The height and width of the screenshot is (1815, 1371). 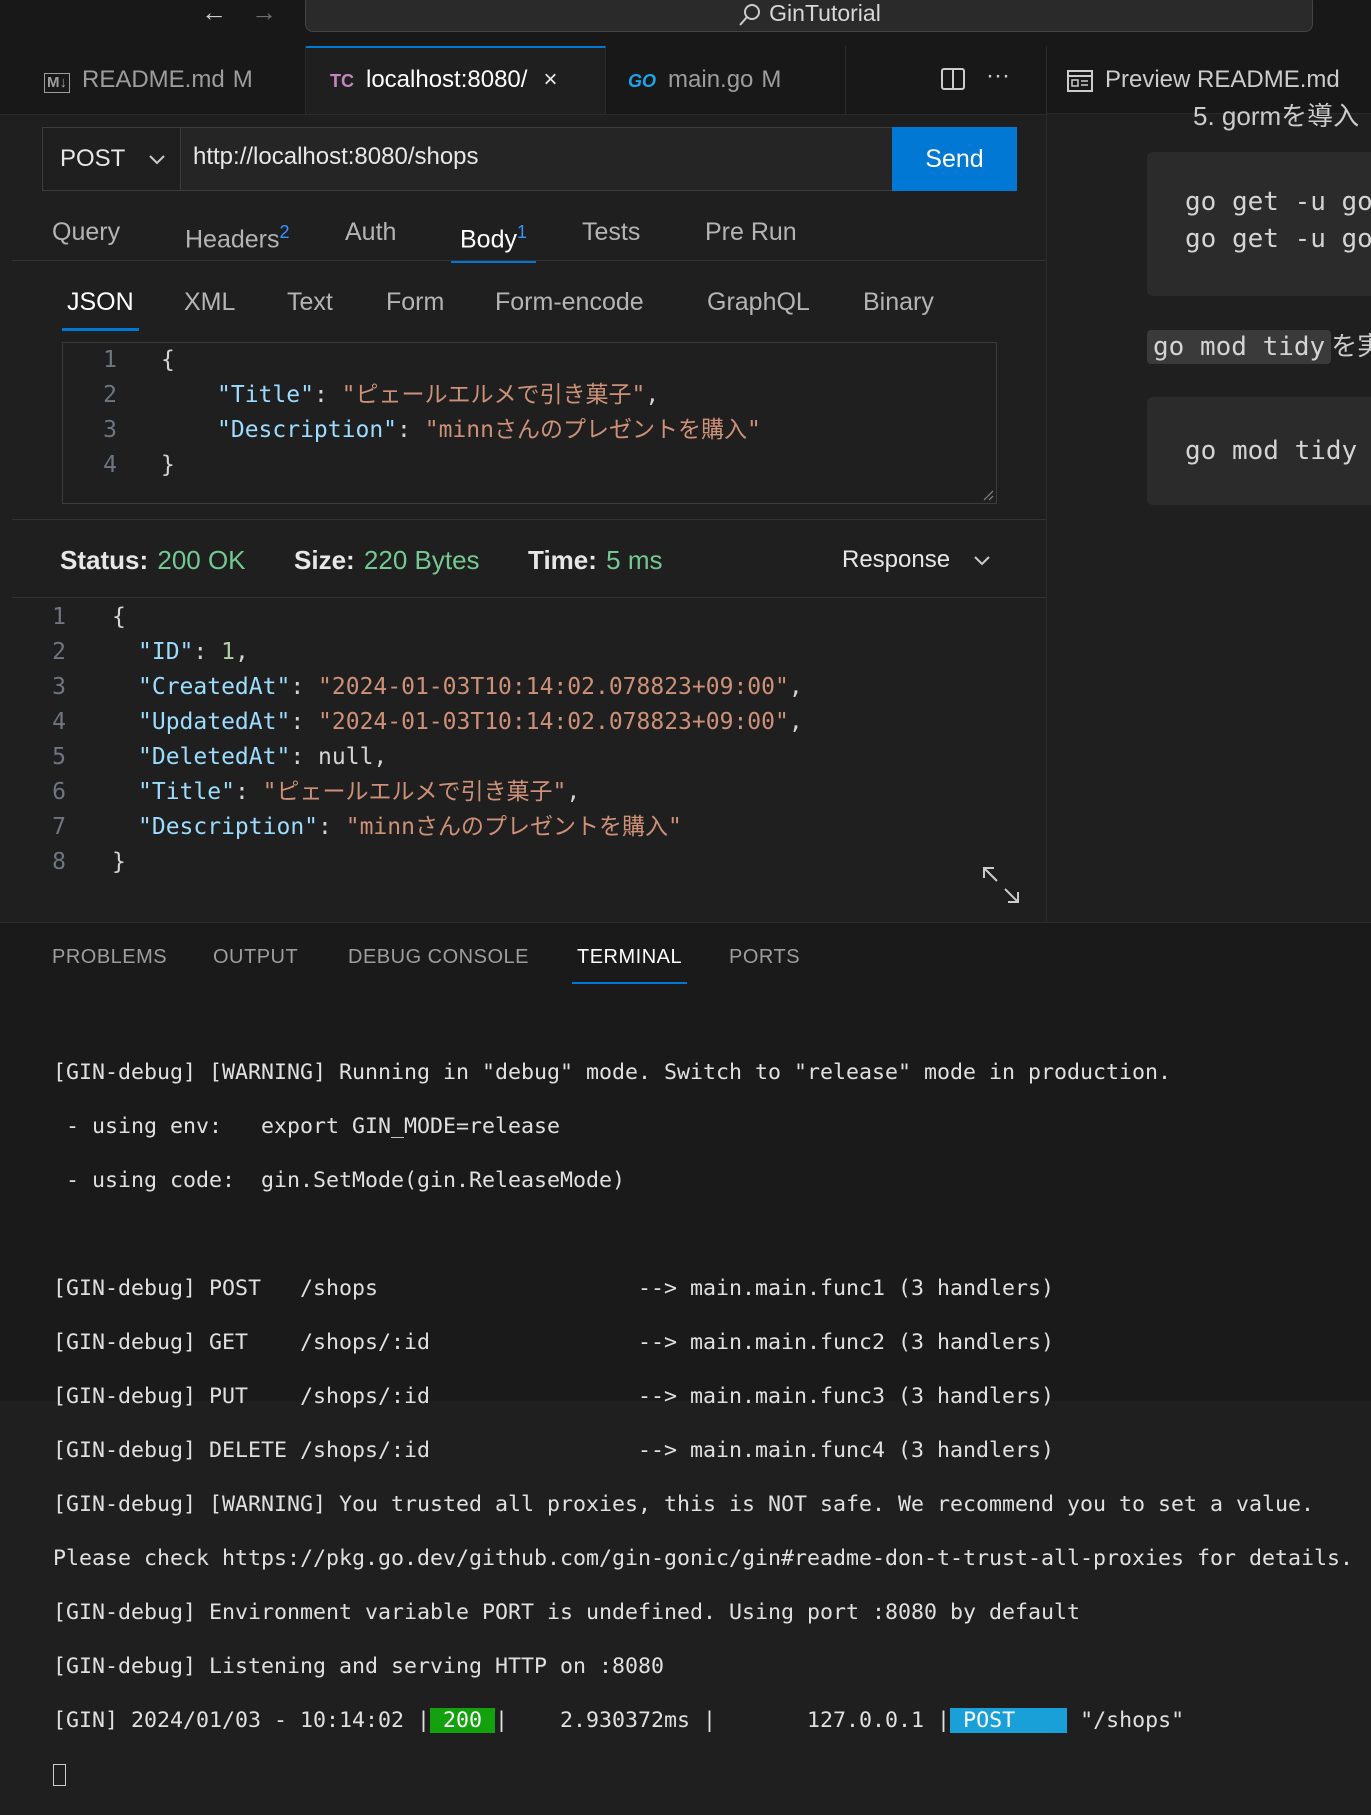 What do you see at coordinates (634, 560) in the screenshot?
I see `time-value: 5 ms` at bounding box center [634, 560].